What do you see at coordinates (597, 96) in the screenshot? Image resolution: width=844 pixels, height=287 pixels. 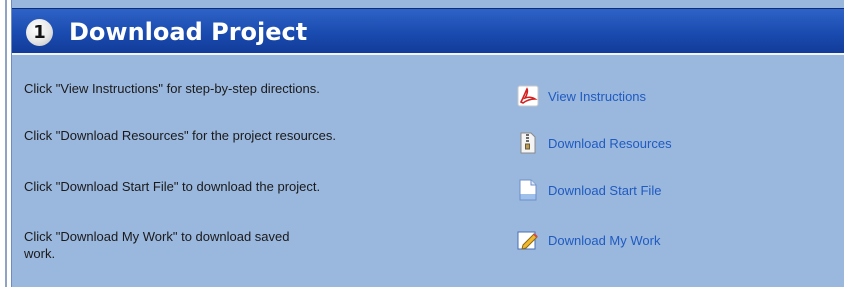 I see `view-instructions-label: View Instructions` at bounding box center [597, 96].